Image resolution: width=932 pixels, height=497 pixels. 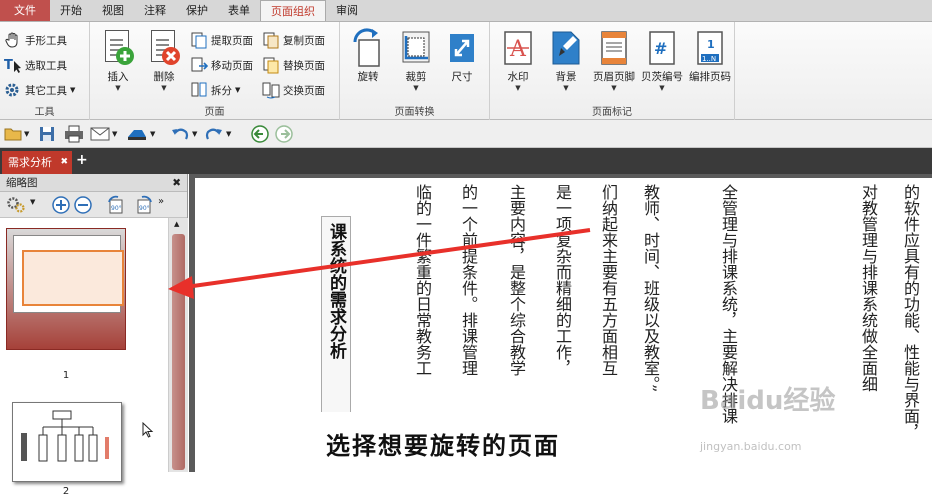 What do you see at coordinates (221, 65) in the screenshot?
I see `move-page-button: 移动页面` at bounding box center [221, 65].